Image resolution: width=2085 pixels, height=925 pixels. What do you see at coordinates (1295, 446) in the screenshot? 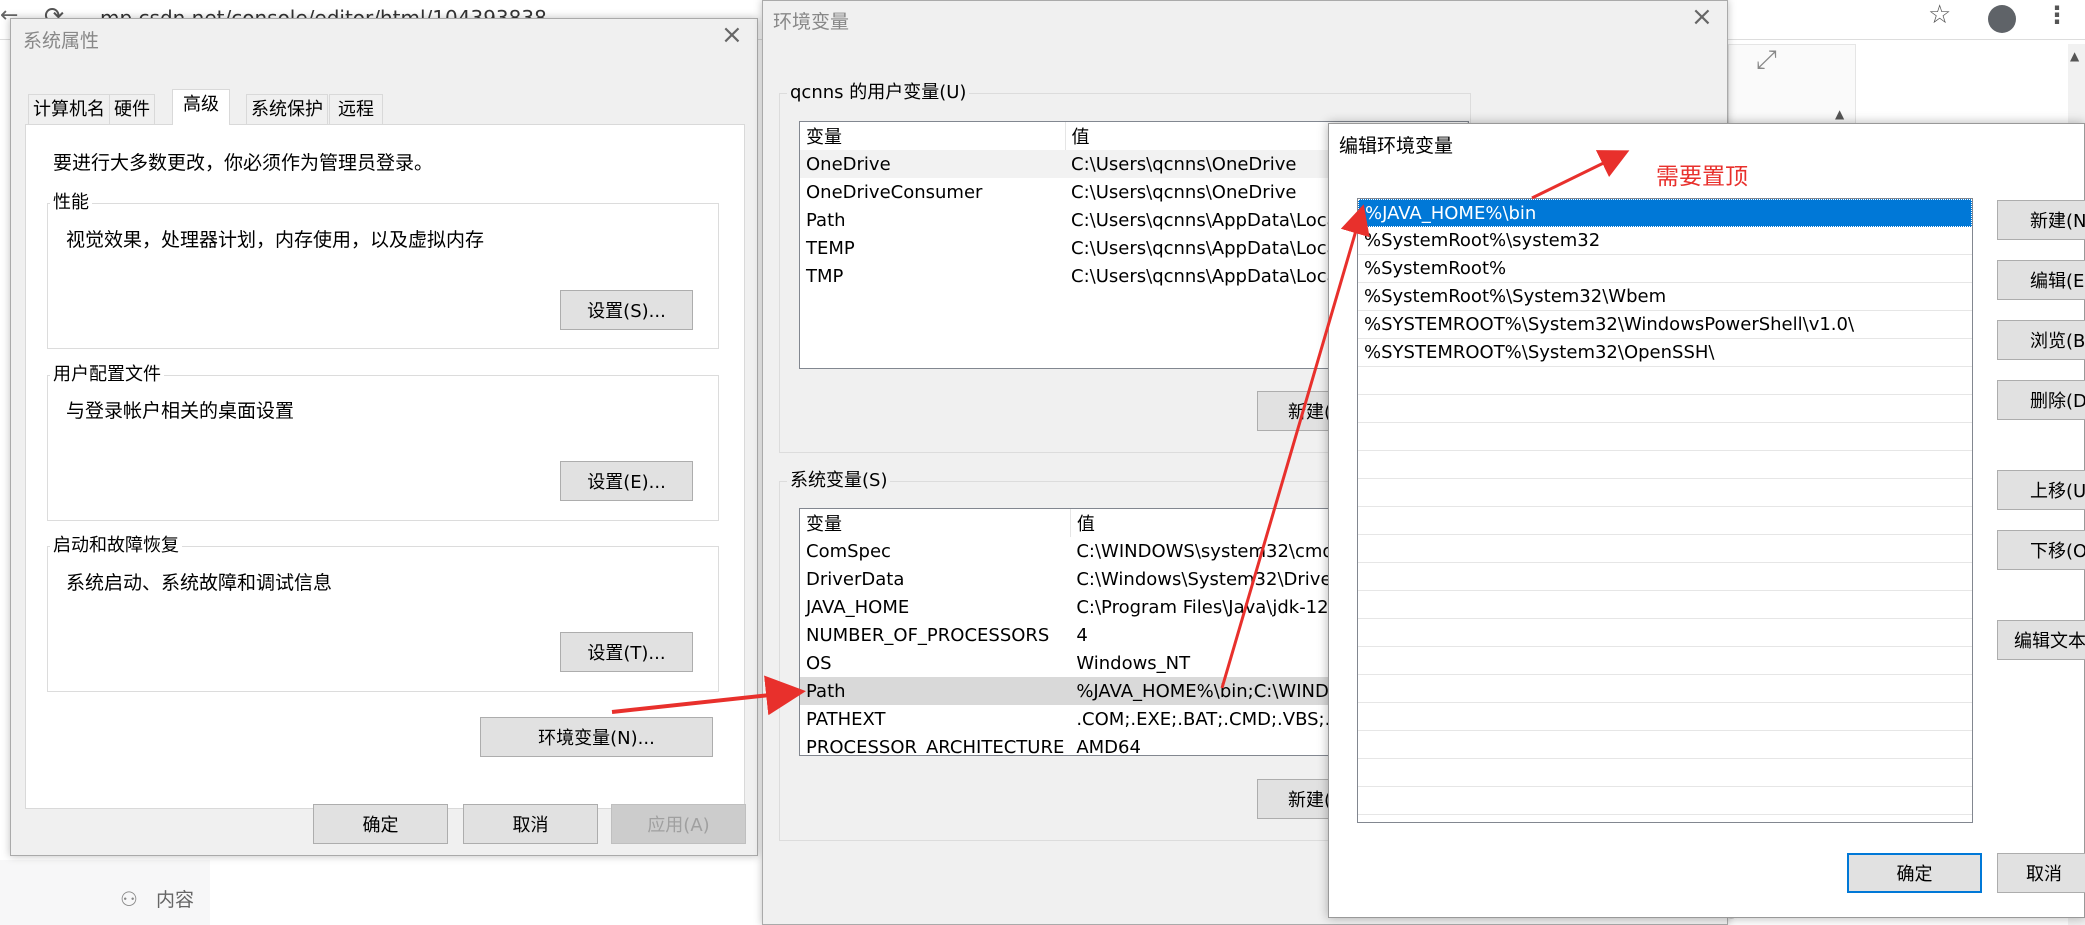
I see `arrow-path-to-editor` at bounding box center [1295, 446].